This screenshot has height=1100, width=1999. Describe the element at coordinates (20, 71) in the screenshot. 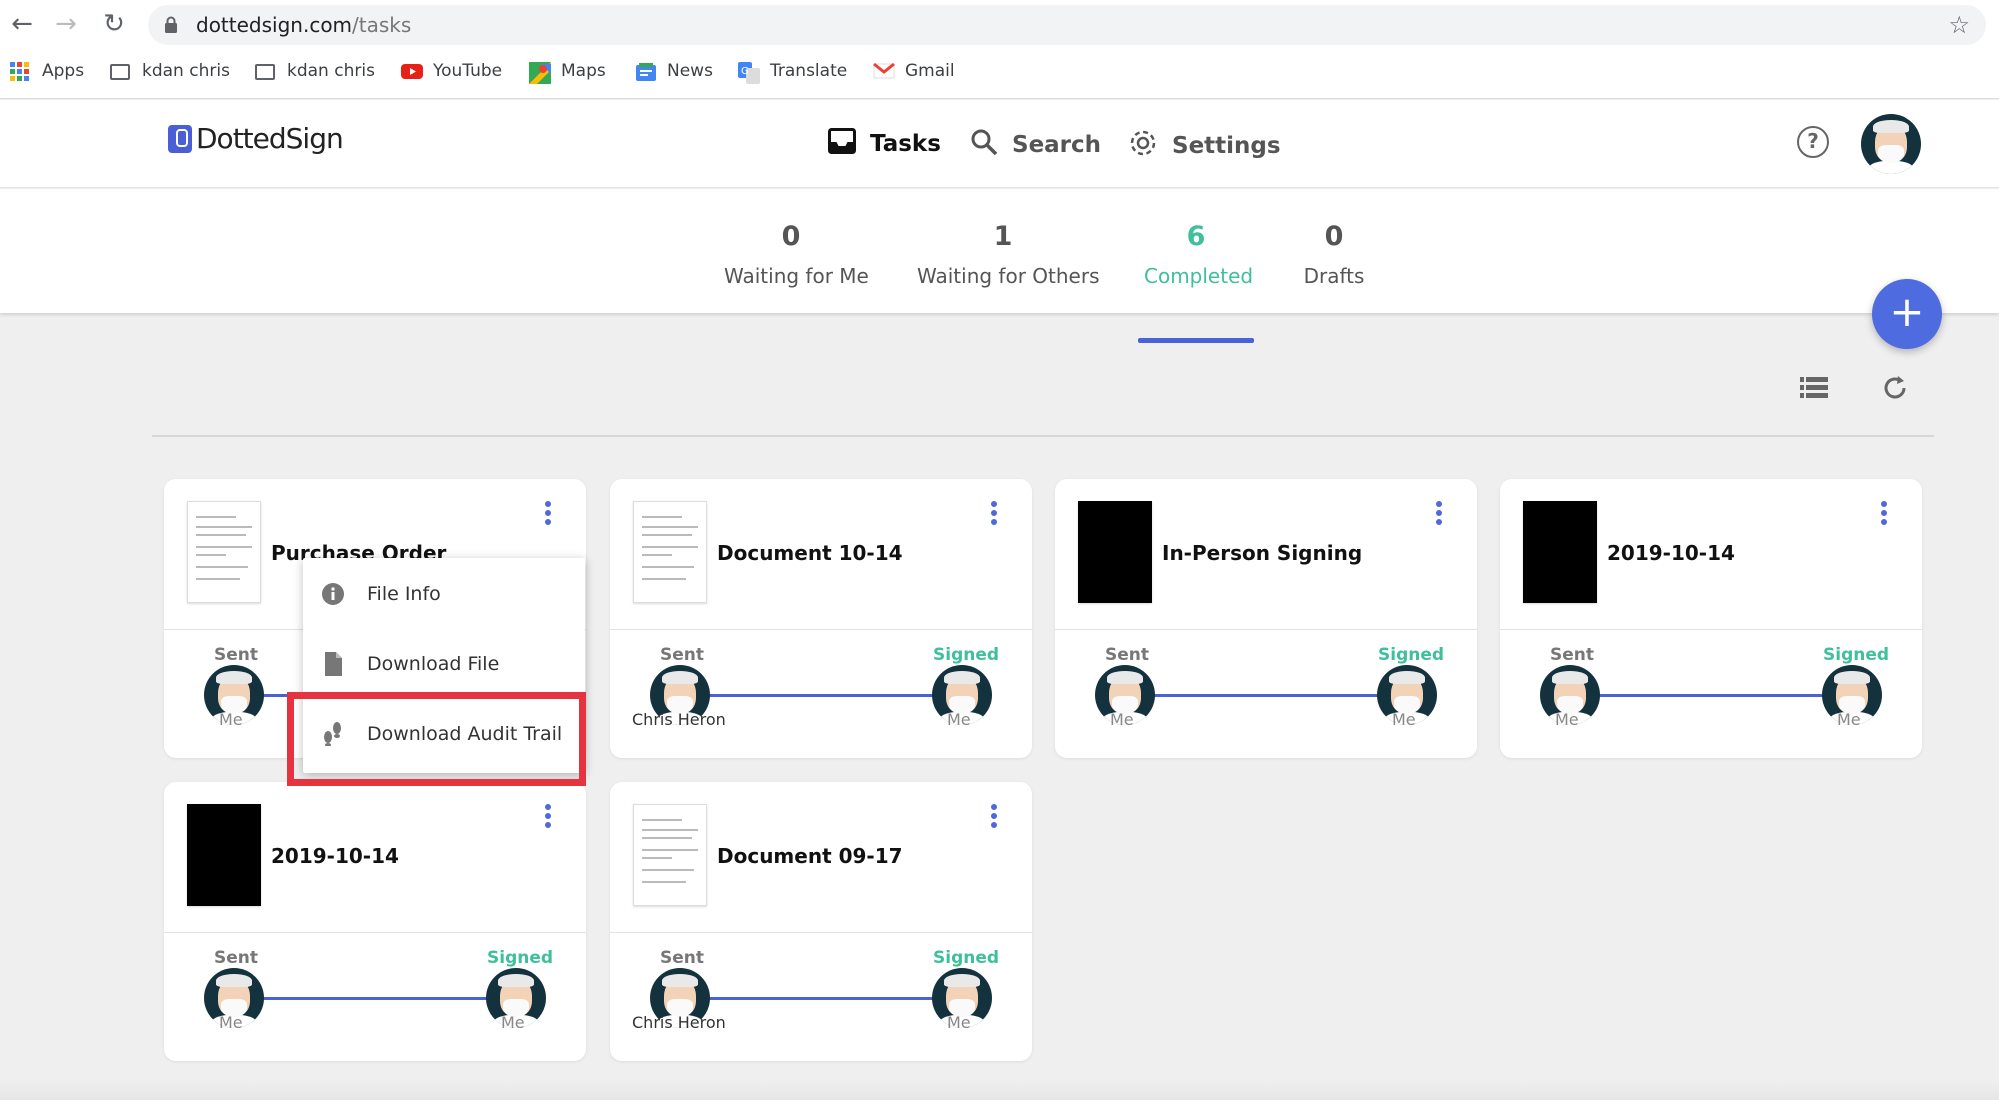

I see `apps-grid-icon` at that location.